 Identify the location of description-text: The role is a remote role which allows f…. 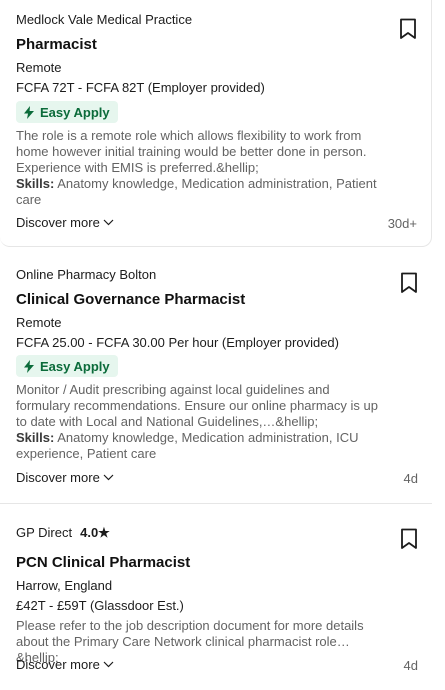
(191, 151).